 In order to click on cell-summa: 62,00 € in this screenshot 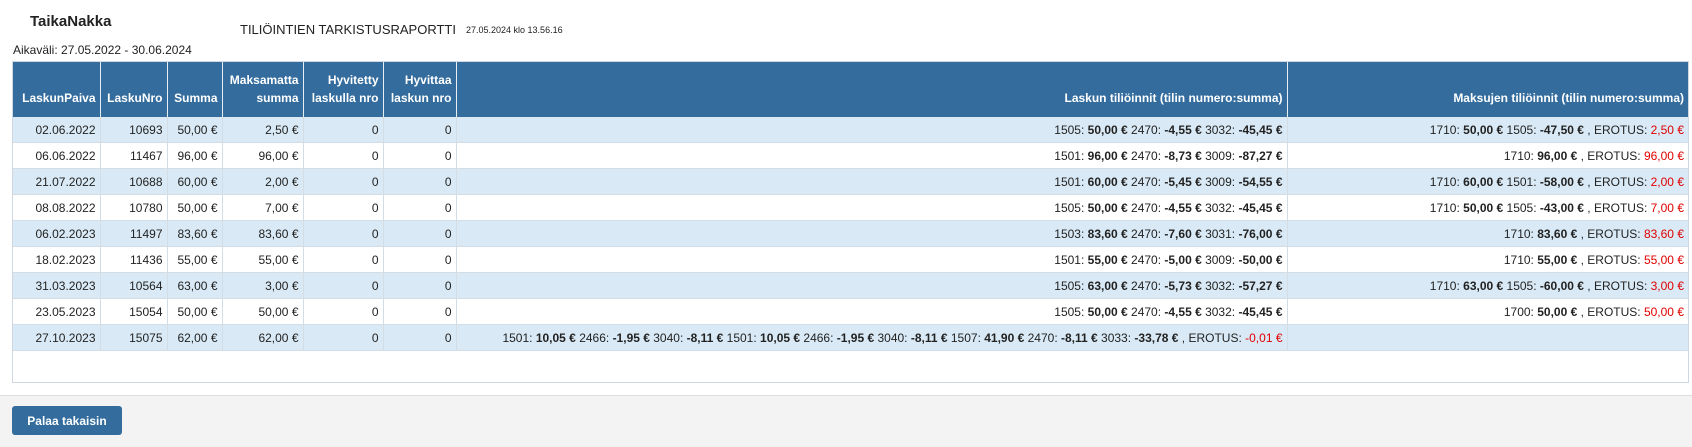, I will do `click(195, 337)`.